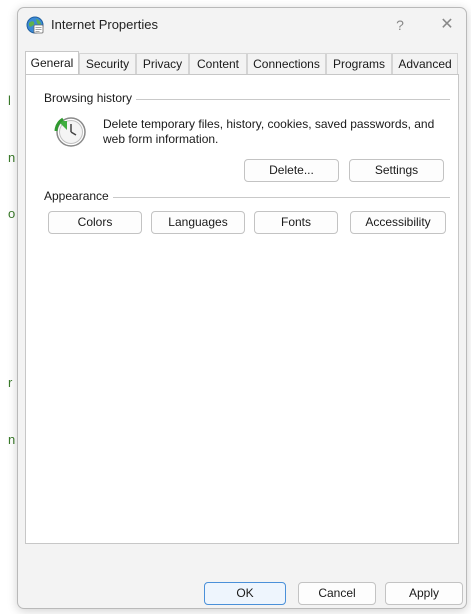 The height and width of the screenshot is (614, 471). I want to click on settings-button: Settings, so click(396, 170).